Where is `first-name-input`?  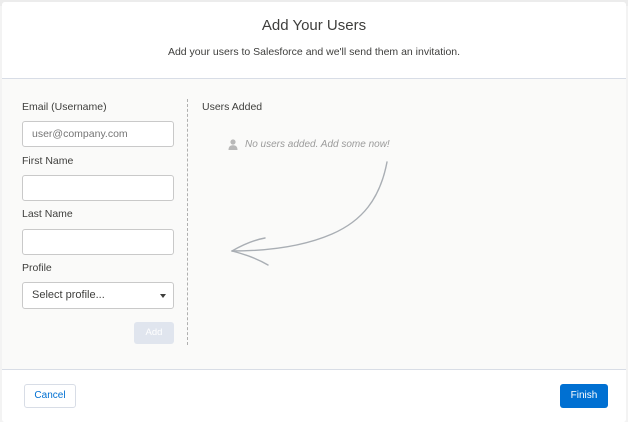 first-name-input is located at coordinates (98, 188).